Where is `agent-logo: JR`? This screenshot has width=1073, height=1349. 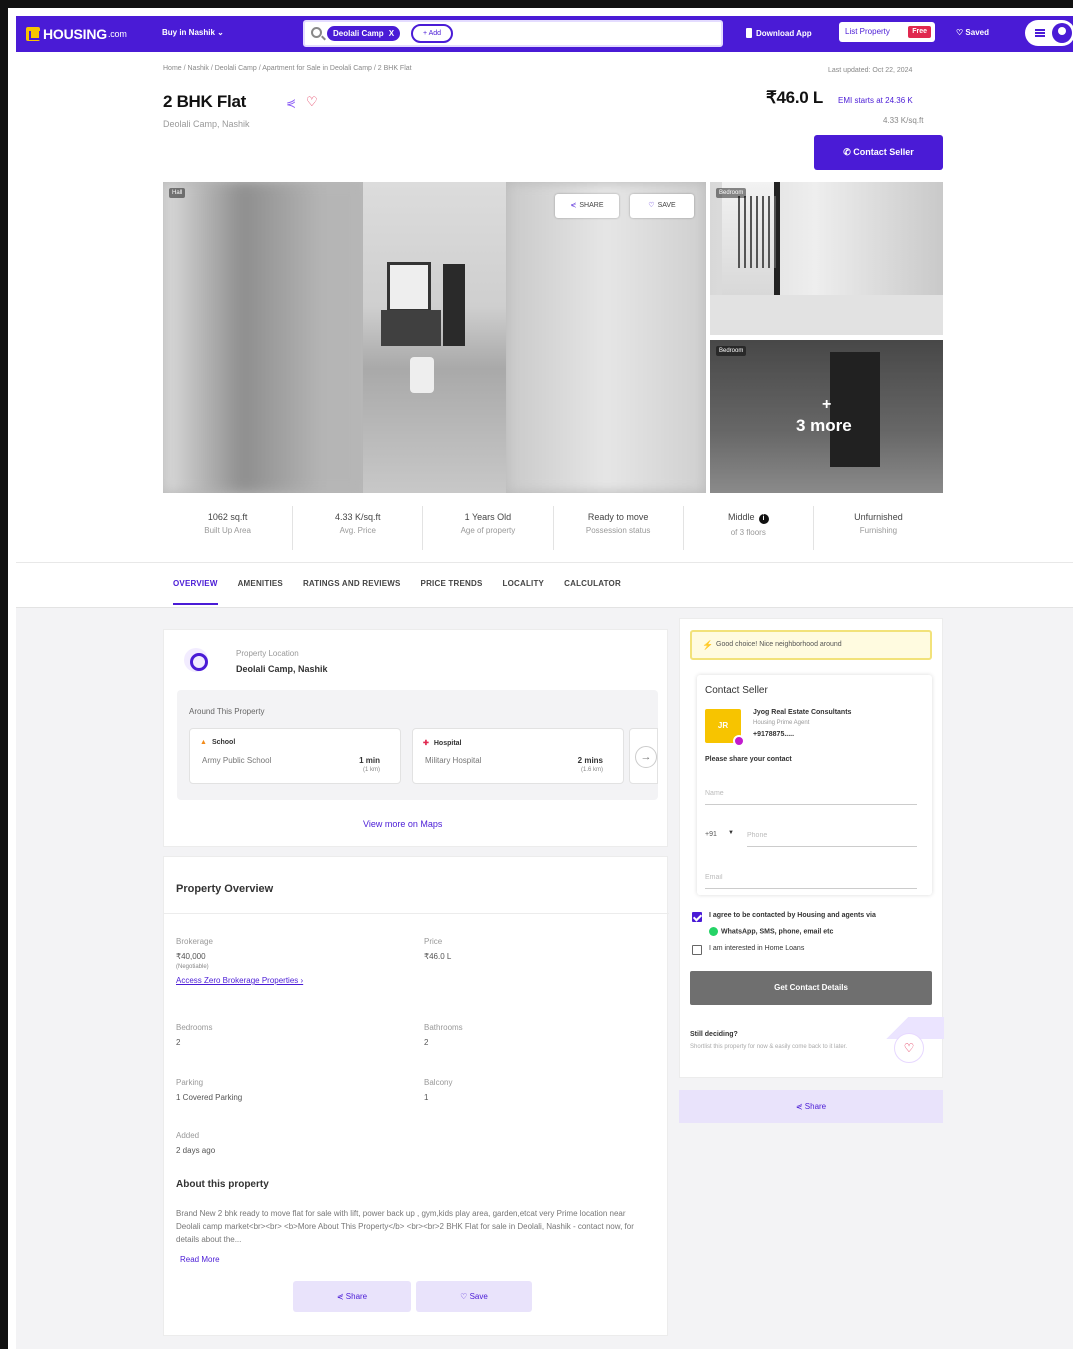
agent-logo: JR is located at coordinates (725, 728).